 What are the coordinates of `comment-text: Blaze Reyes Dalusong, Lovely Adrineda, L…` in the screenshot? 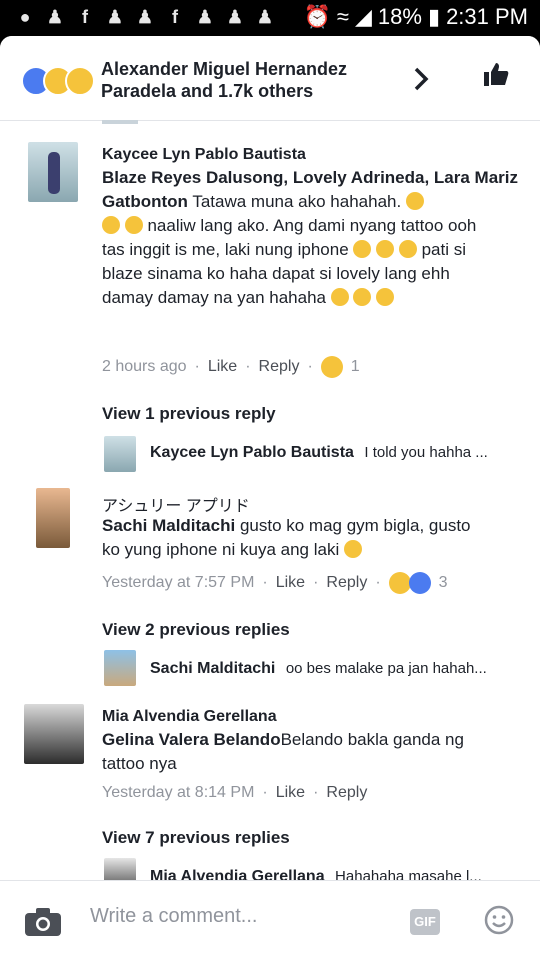 It's located at (312, 238).